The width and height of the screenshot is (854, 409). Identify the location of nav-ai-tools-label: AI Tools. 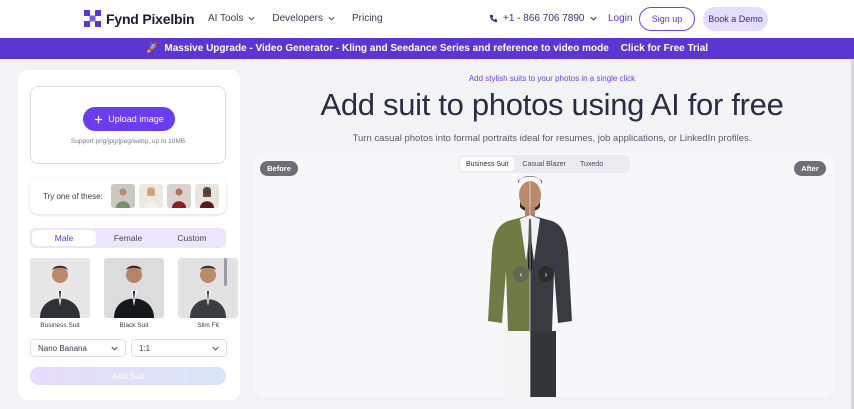
(226, 18).